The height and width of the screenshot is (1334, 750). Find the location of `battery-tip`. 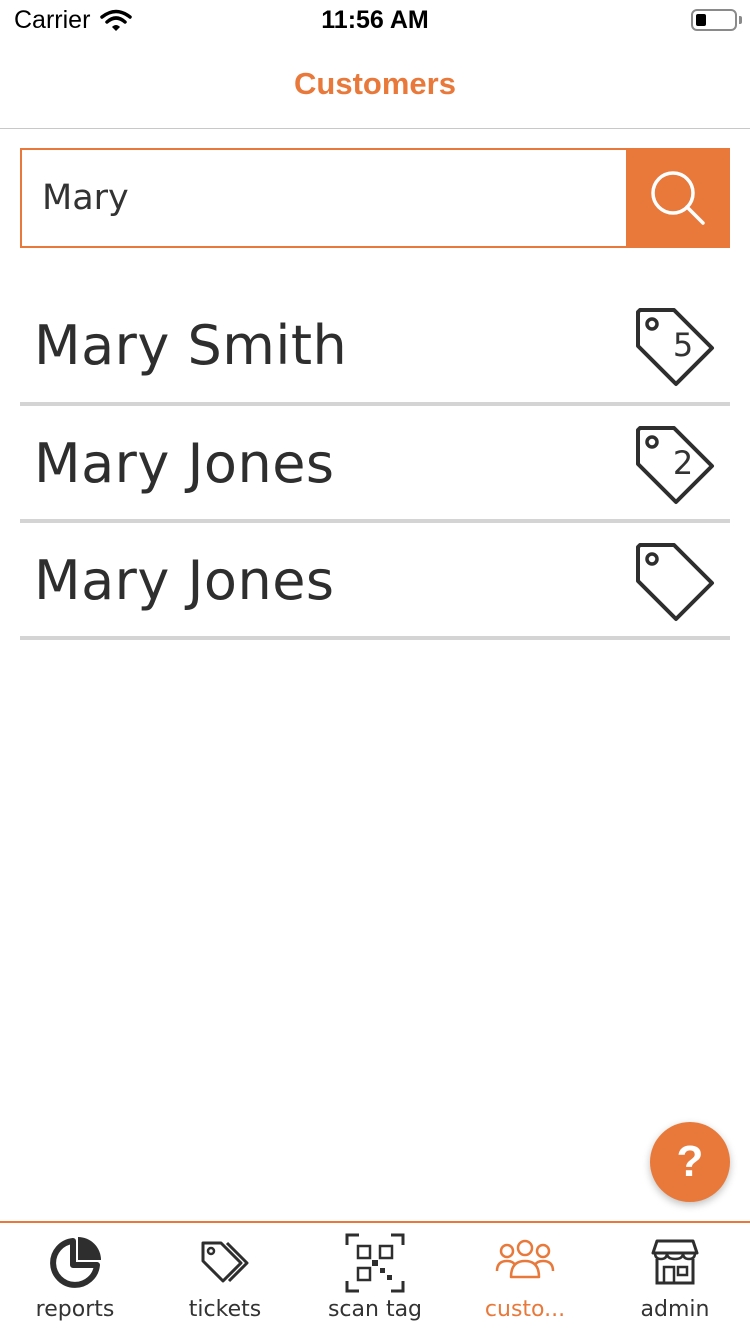

battery-tip is located at coordinates (740, 20).